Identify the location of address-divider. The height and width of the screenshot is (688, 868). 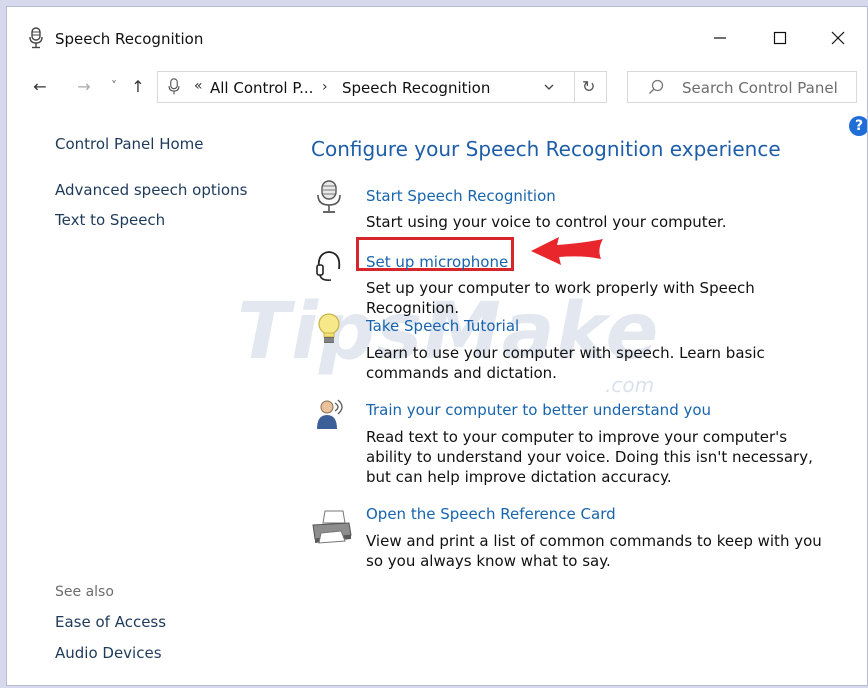
(574, 87).